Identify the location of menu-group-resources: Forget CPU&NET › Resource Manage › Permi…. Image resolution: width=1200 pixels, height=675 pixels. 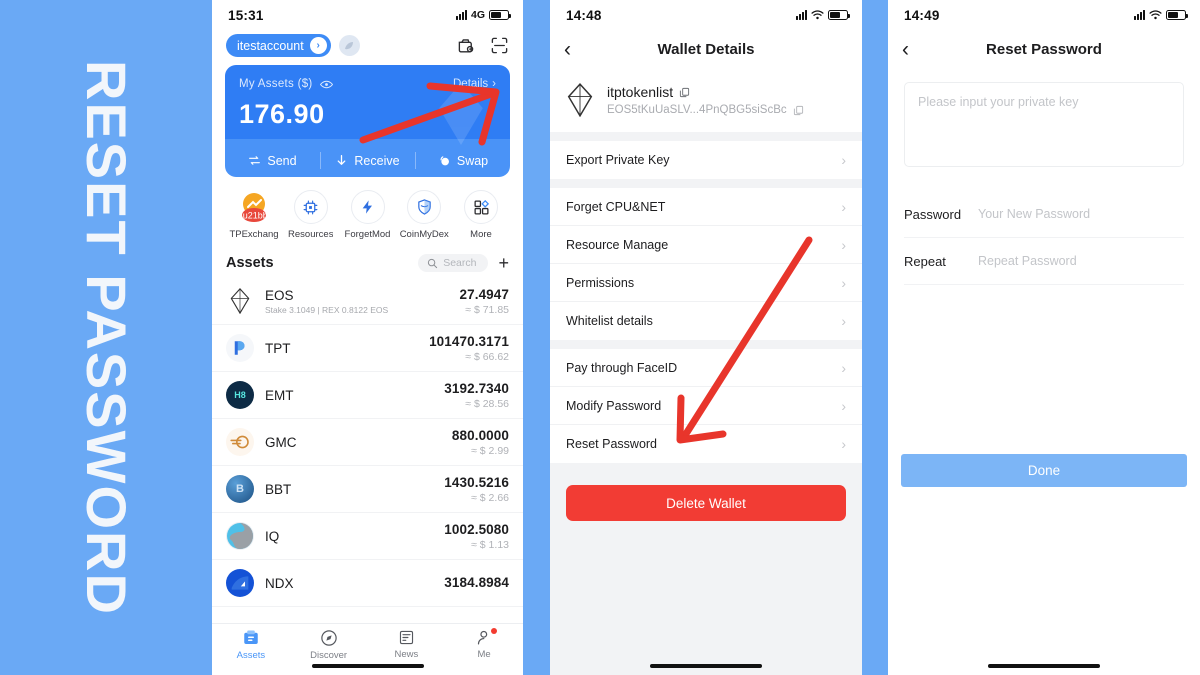
(706, 264).